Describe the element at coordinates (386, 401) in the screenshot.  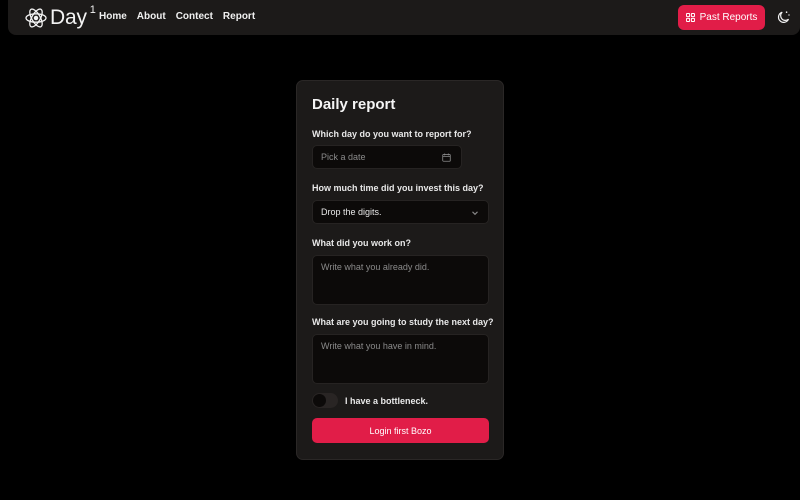
I see `bottleneck-label: I have a bottleneck.` at that location.